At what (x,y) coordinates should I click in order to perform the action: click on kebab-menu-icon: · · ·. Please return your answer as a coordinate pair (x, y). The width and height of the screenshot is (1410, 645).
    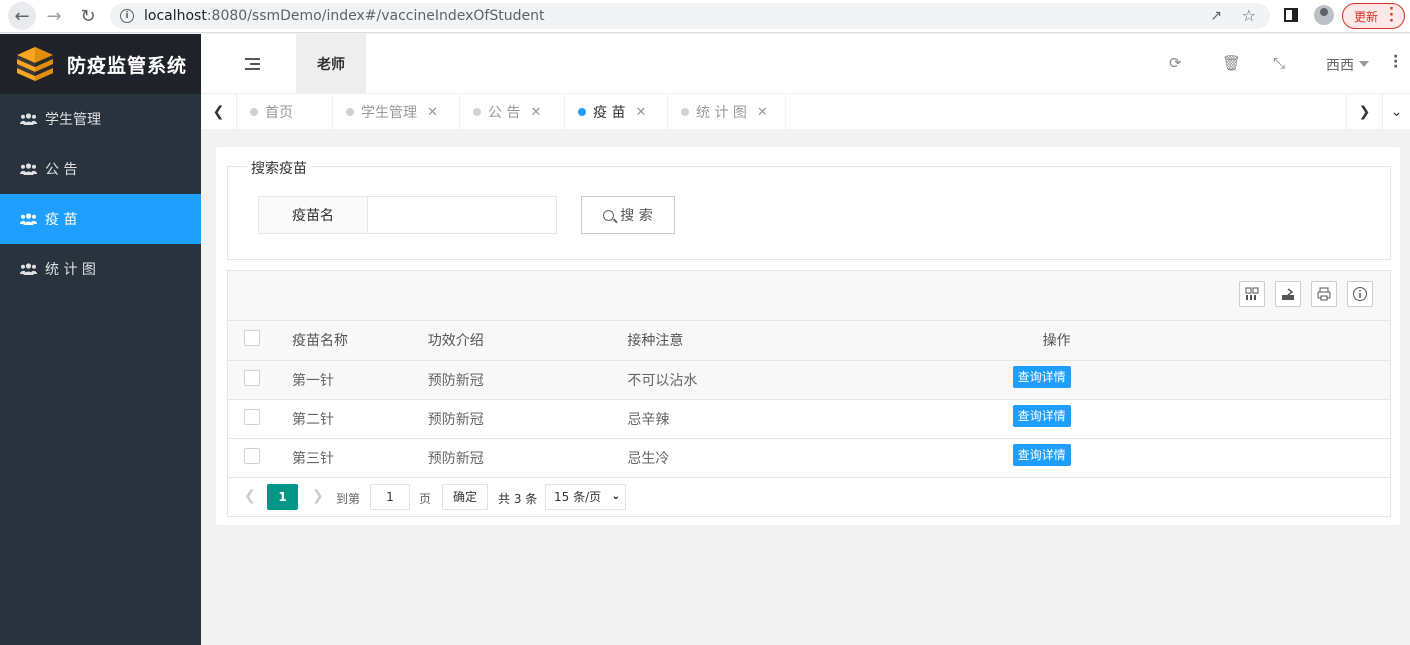
    Looking at the image, I should click on (1391, 15).